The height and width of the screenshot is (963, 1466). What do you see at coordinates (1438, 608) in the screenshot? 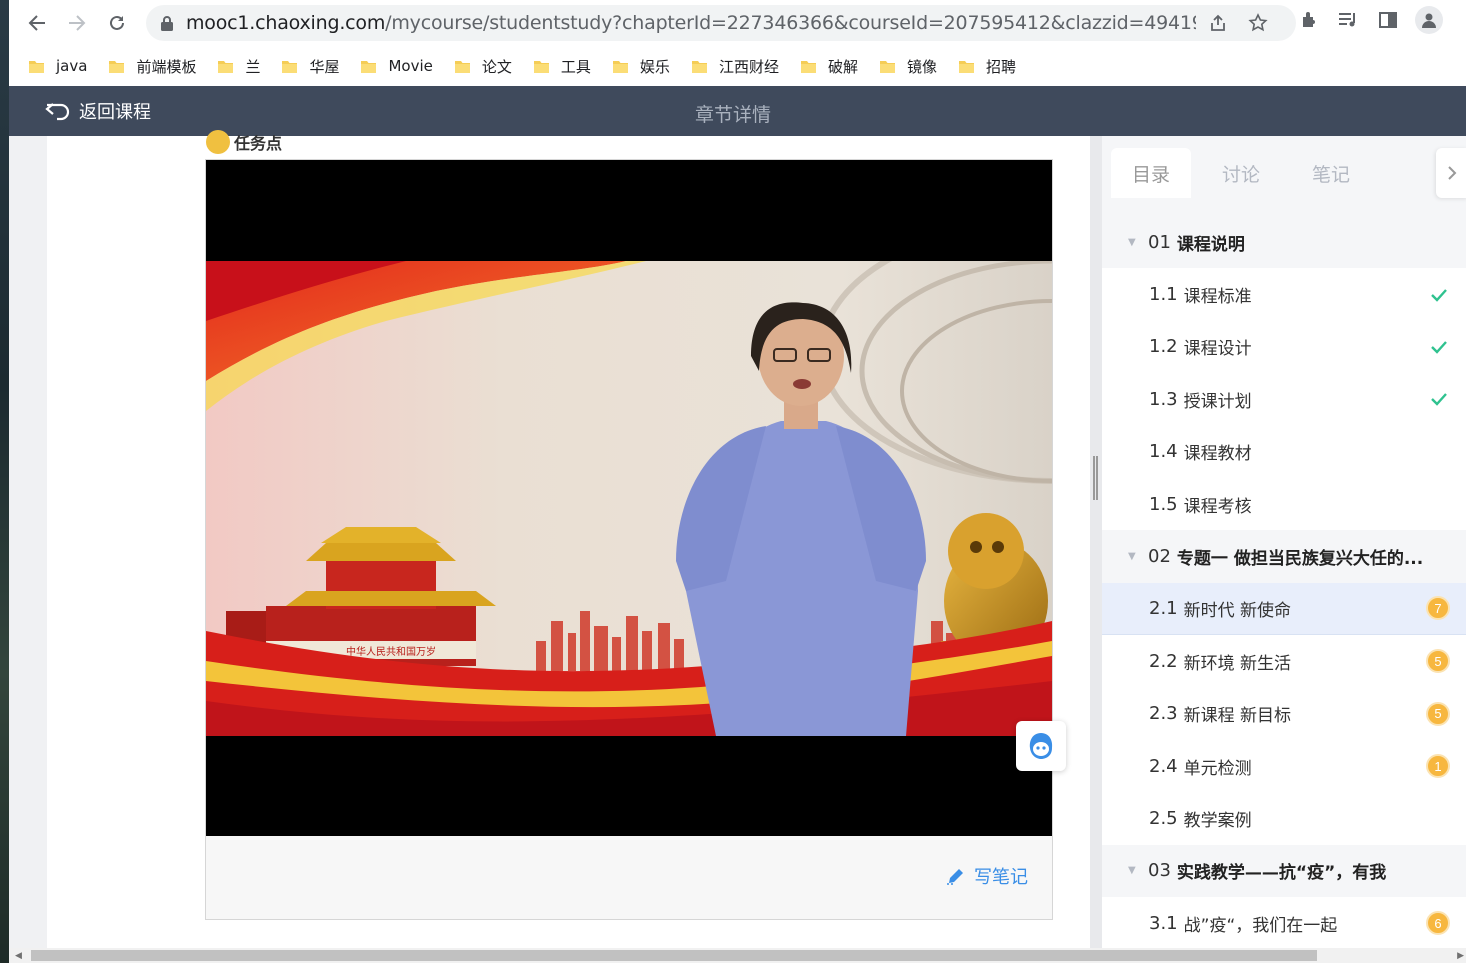
I see `task-count-badge: 7` at bounding box center [1438, 608].